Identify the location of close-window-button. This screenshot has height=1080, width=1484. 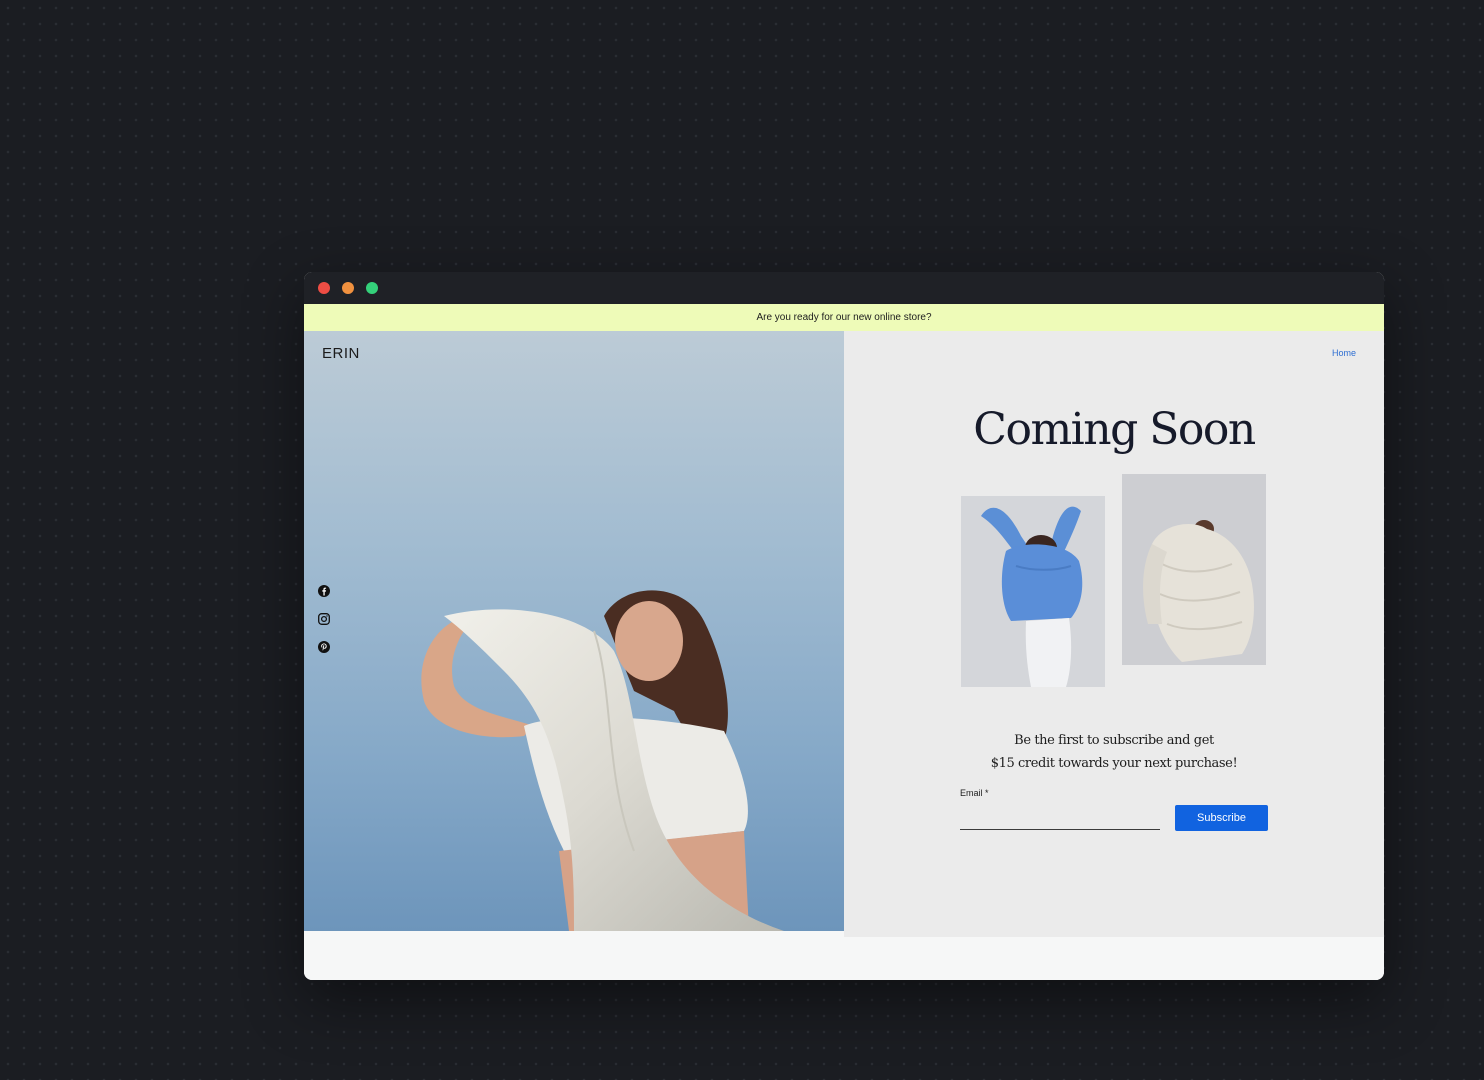
(324, 288).